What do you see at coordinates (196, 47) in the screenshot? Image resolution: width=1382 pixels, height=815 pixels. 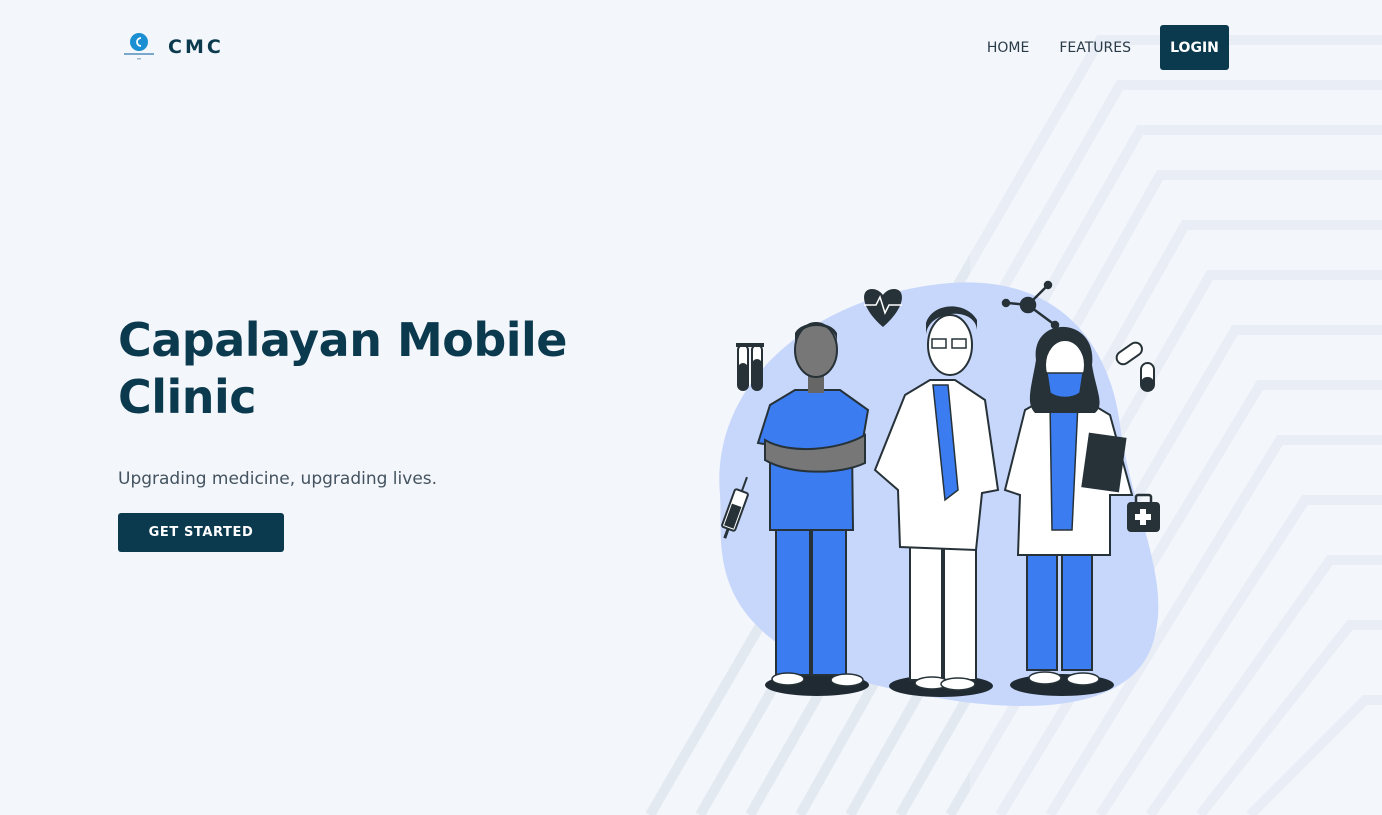 I see `brand-name: CMC` at bounding box center [196, 47].